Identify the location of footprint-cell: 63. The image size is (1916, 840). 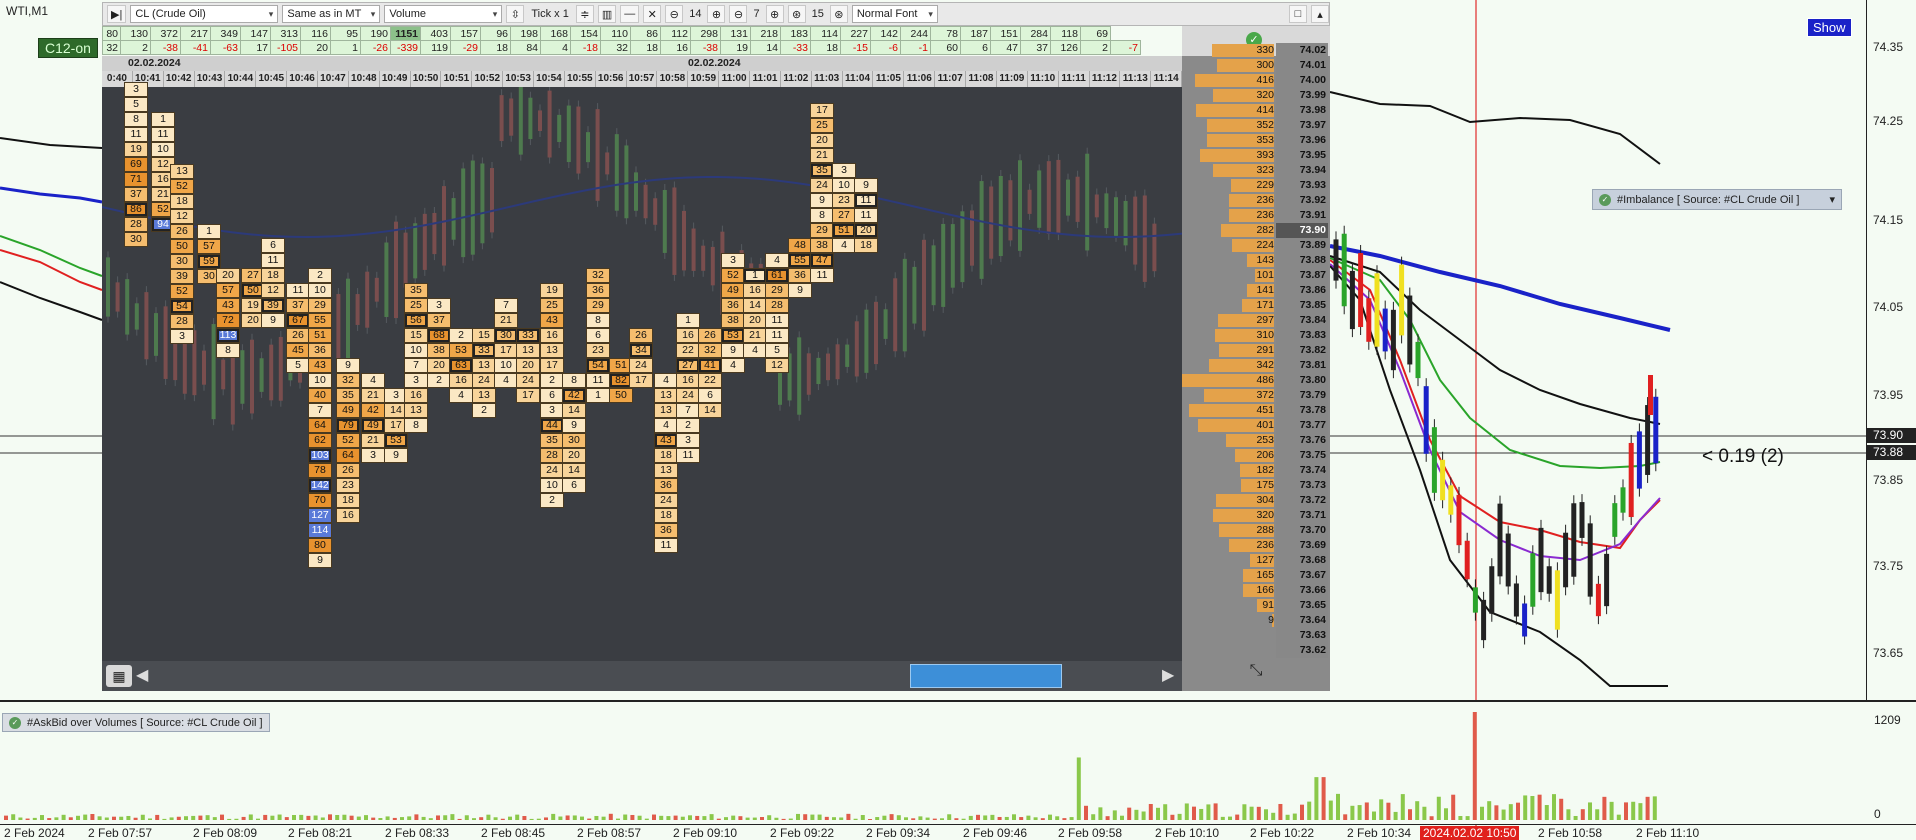
(461, 365).